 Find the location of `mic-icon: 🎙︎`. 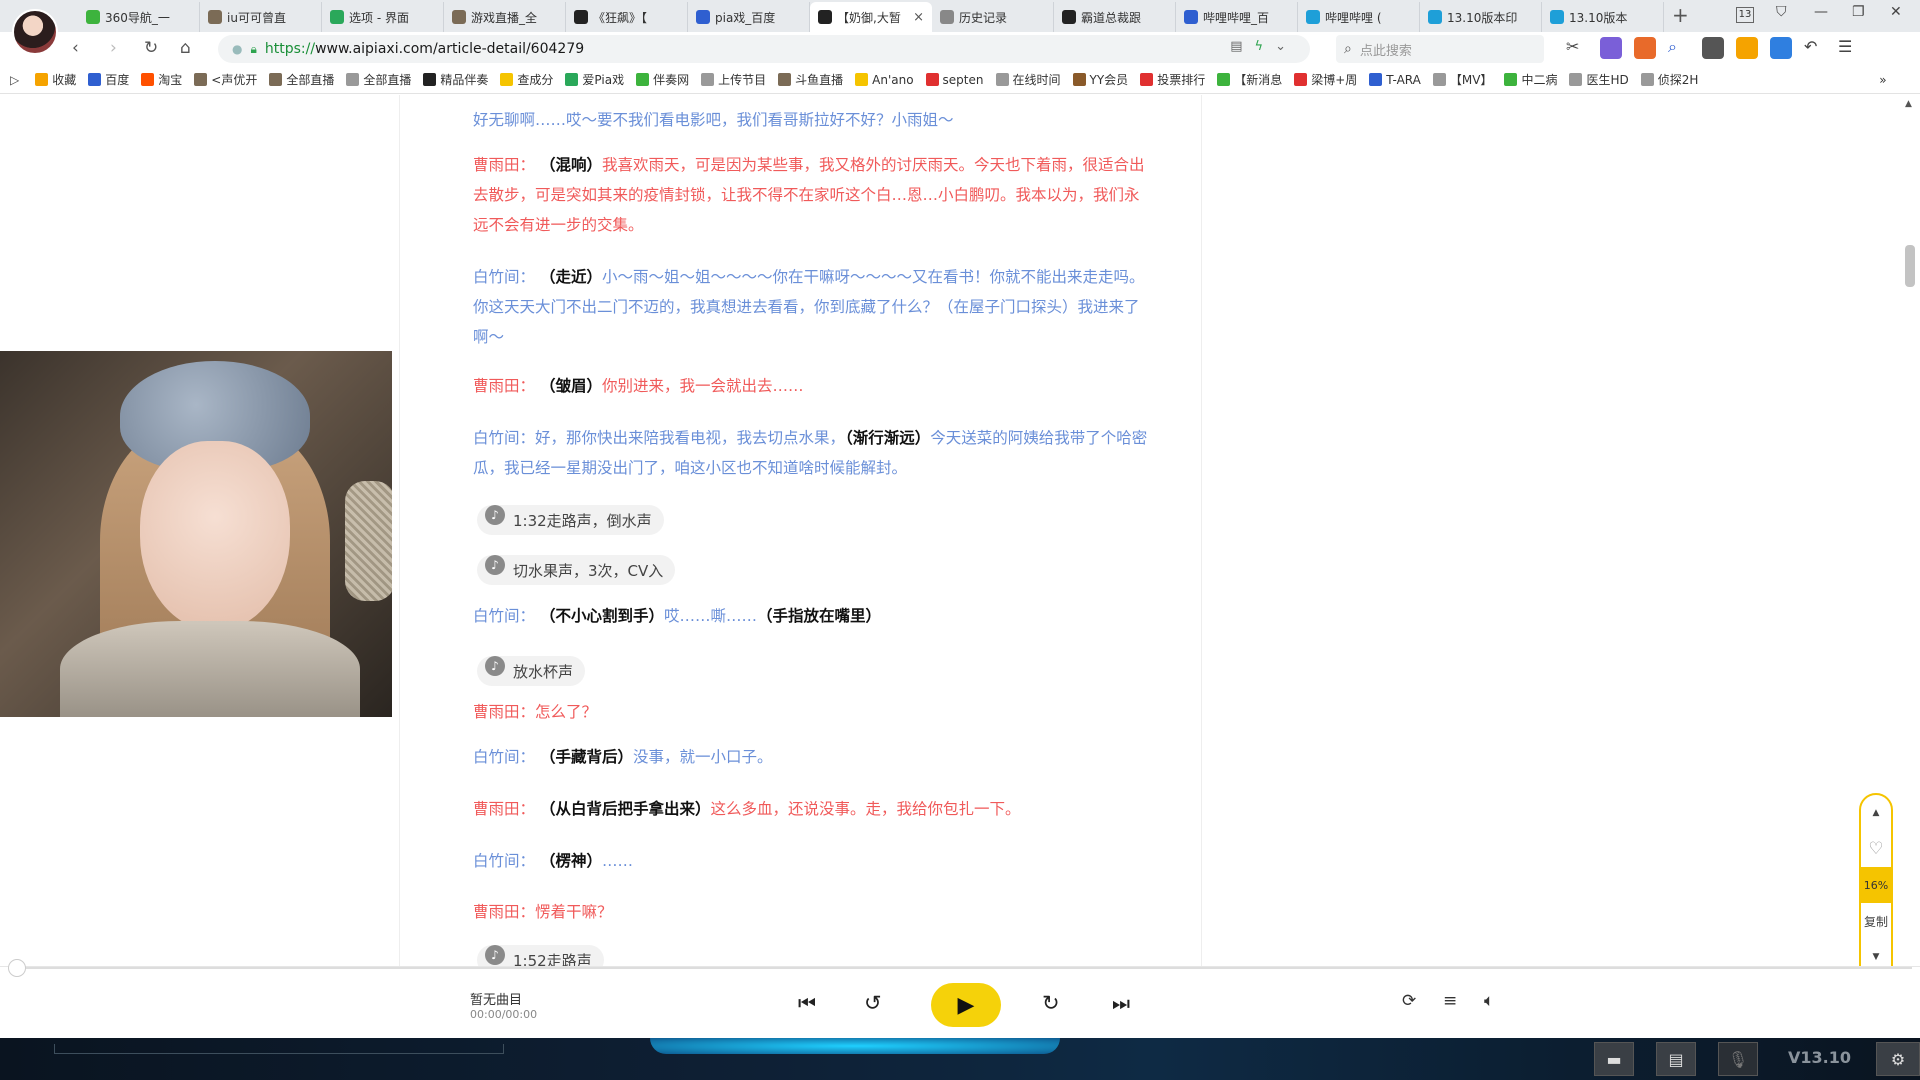

mic-icon: 🎙︎ is located at coordinates (1738, 1059).